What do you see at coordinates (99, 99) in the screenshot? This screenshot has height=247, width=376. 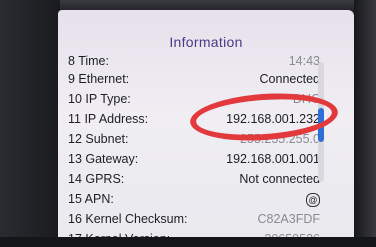 I see `info-label: 10 IP Type:` at bounding box center [99, 99].